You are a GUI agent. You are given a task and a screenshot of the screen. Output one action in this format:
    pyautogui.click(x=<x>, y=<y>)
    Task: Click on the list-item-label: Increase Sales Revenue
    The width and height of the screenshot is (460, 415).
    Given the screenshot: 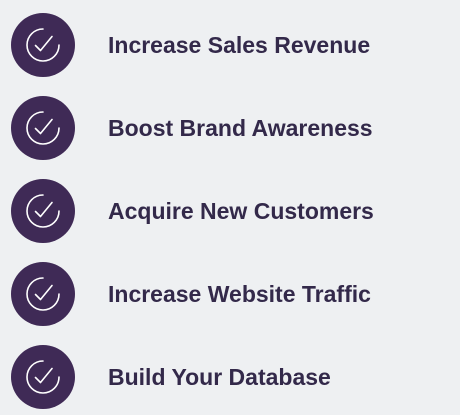 What is the action you would take?
    pyautogui.click(x=239, y=44)
    